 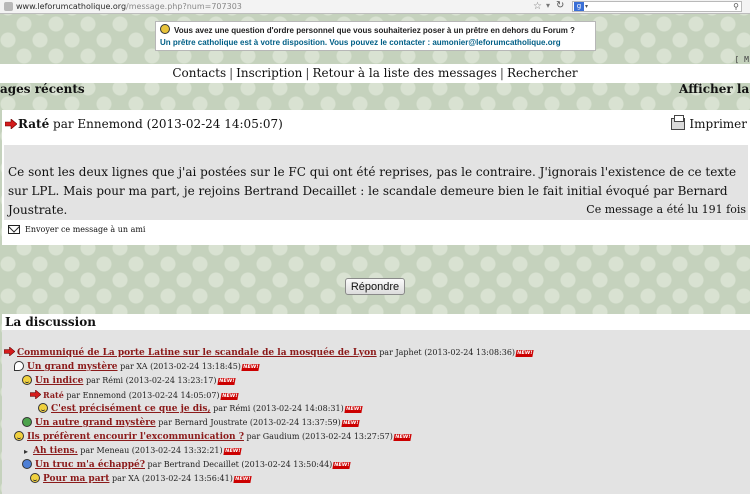 What do you see at coordinates (14, 229) in the screenshot?
I see `envelope-icon` at bounding box center [14, 229].